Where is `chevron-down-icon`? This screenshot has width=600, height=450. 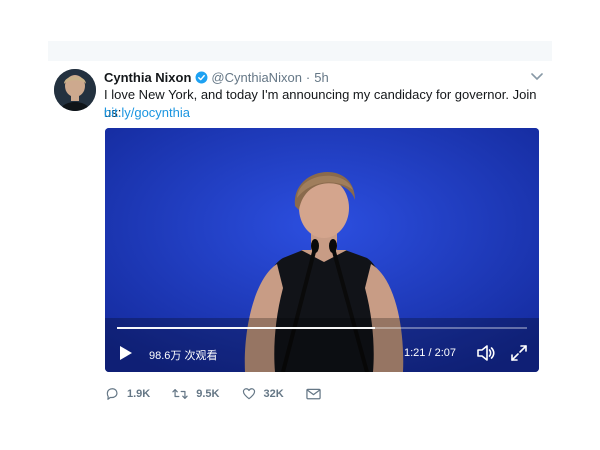
chevron-down-icon is located at coordinates (537, 77).